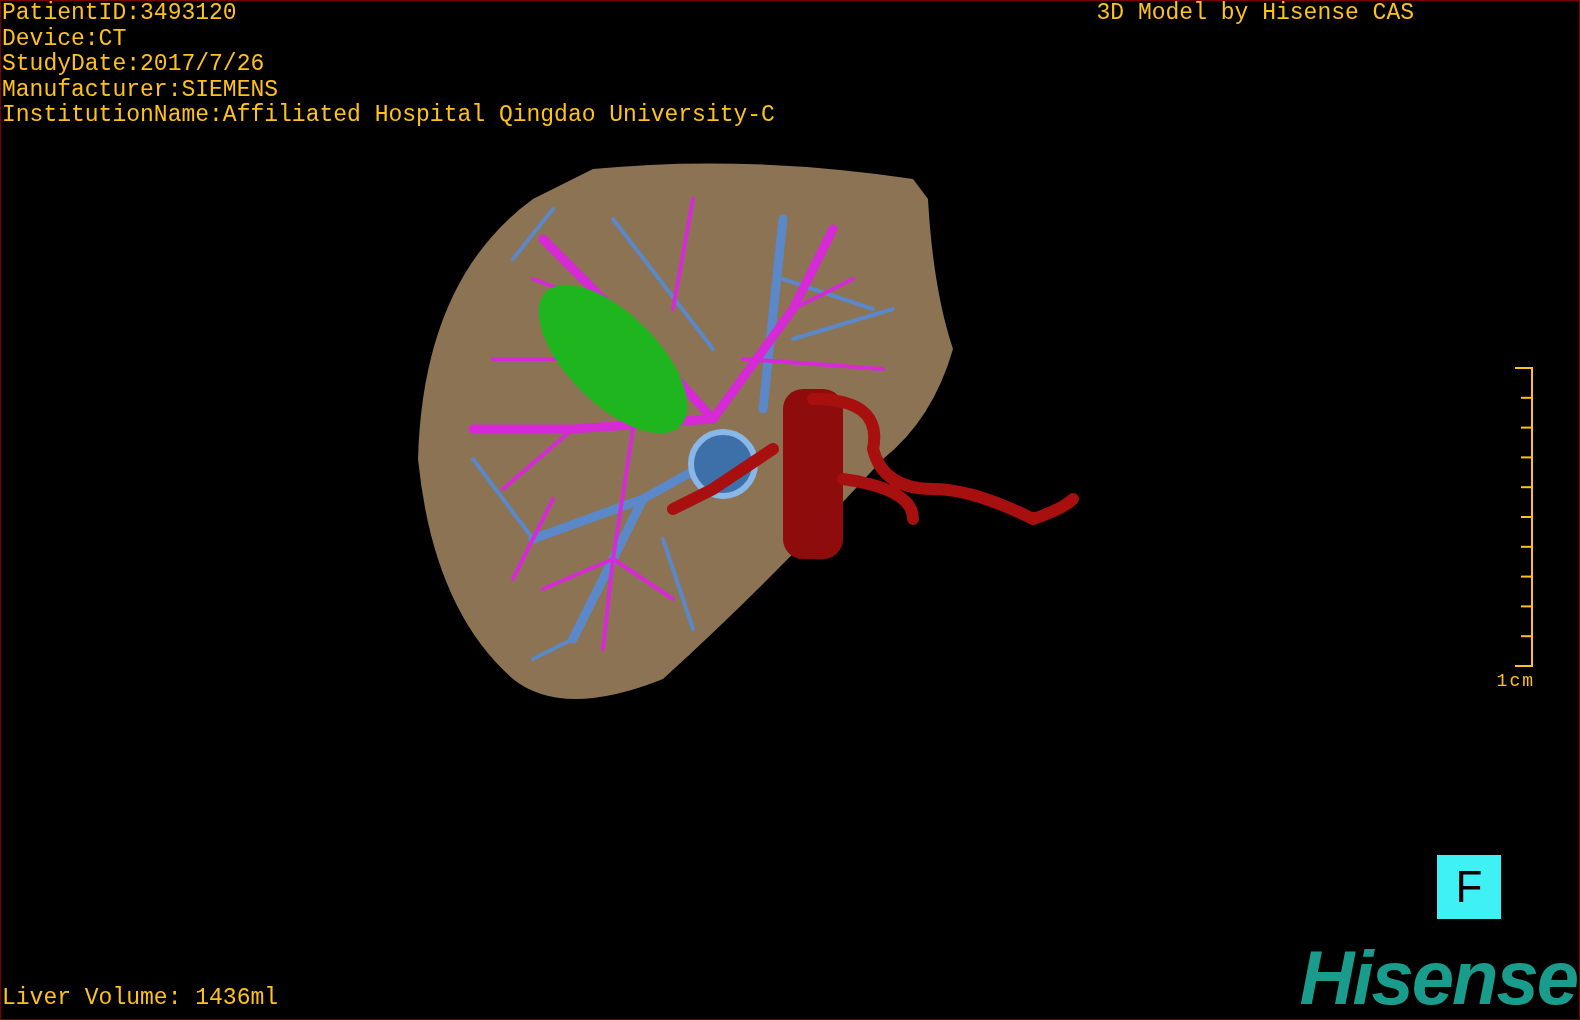 Image resolution: width=1580 pixels, height=1020 pixels. Describe the element at coordinates (140, 998) in the screenshot. I see `liver-volume-text: Liver Volume: 1436ml` at that location.